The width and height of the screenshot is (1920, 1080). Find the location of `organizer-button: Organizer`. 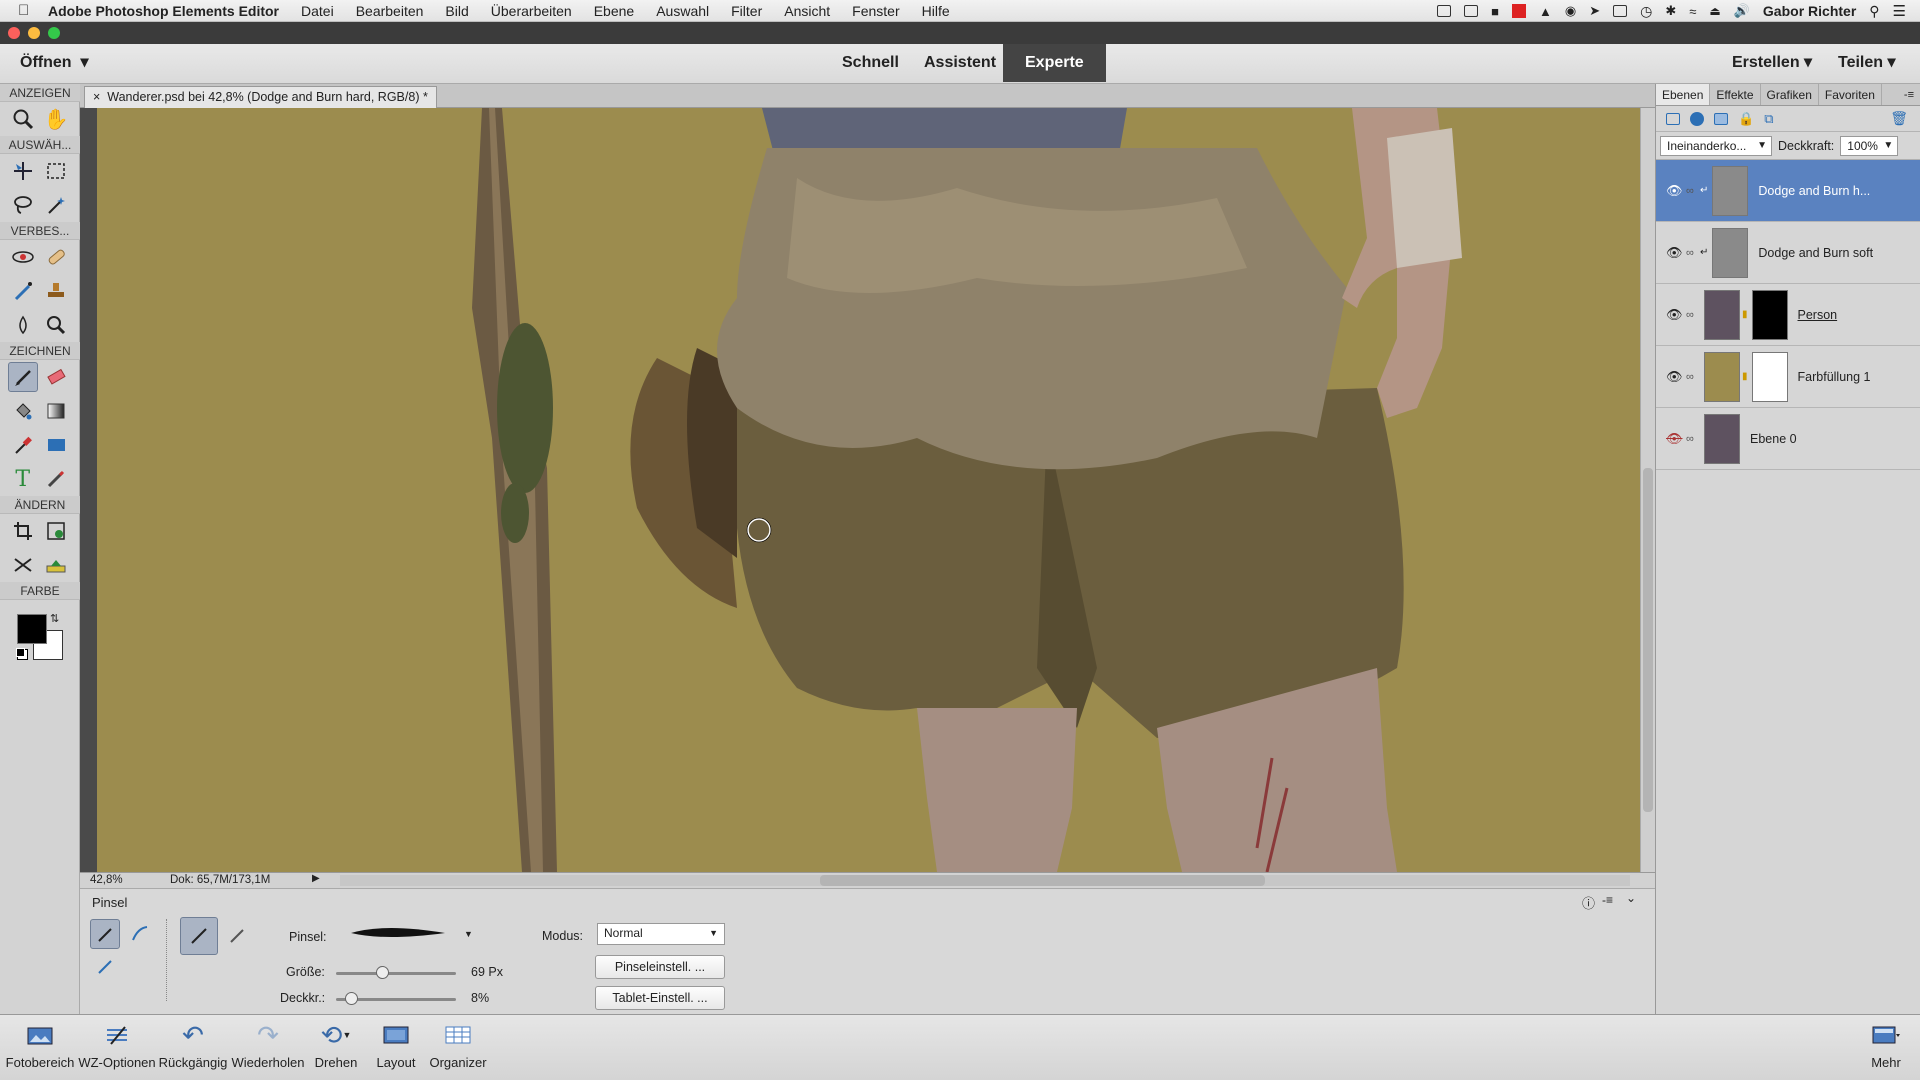

organizer-button: Organizer is located at coordinates (458, 1047).